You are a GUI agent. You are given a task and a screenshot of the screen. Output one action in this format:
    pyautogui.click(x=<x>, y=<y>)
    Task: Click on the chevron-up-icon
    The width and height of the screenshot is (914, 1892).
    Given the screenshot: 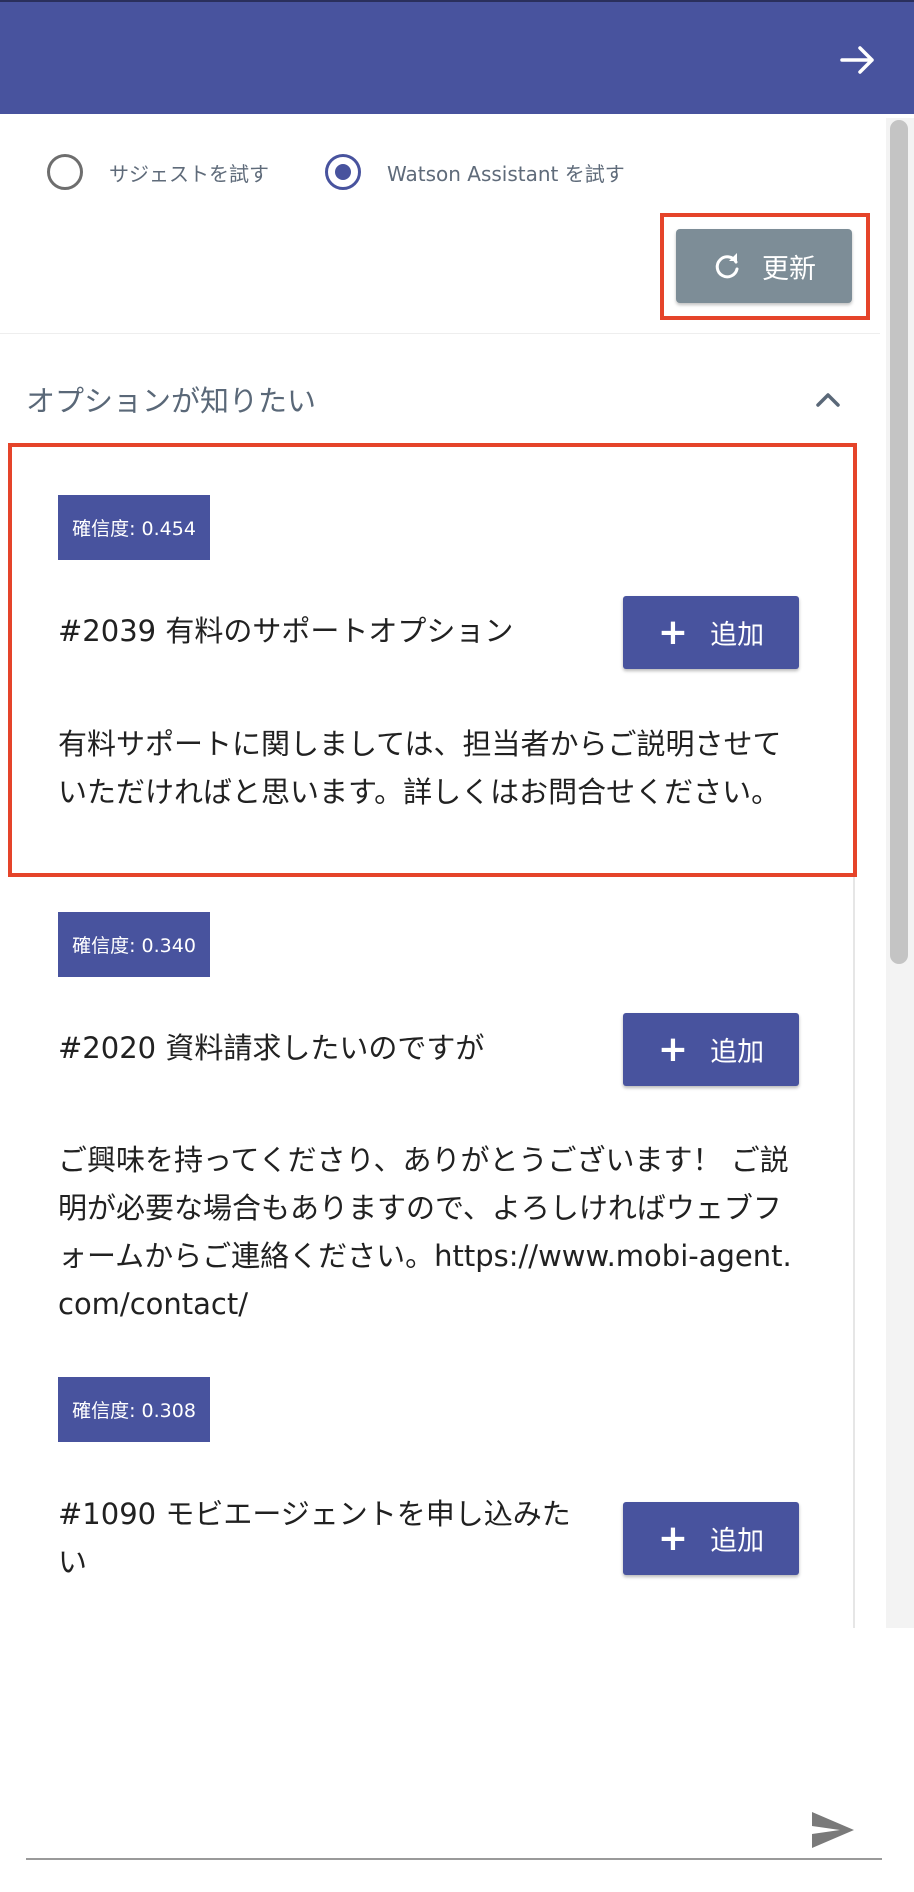 What is the action you would take?
    pyautogui.click(x=828, y=400)
    